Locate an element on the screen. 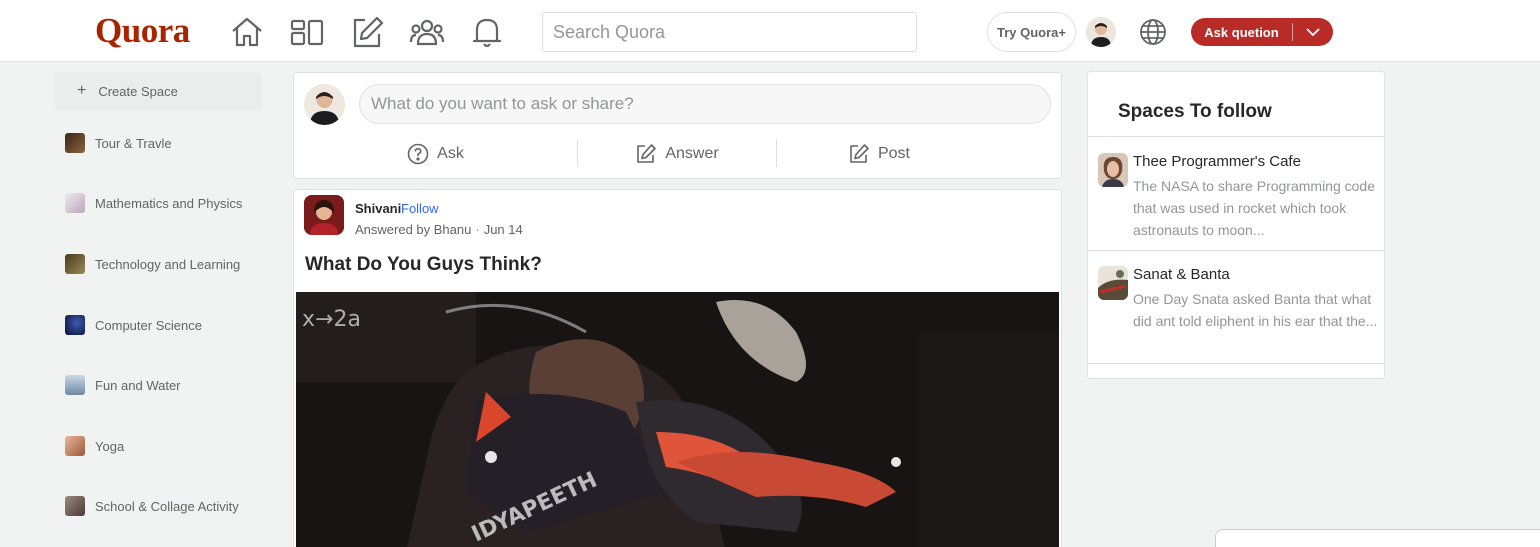 The width and height of the screenshot is (1540, 547). pencil-square-icon is located at coordinates (647, 153).